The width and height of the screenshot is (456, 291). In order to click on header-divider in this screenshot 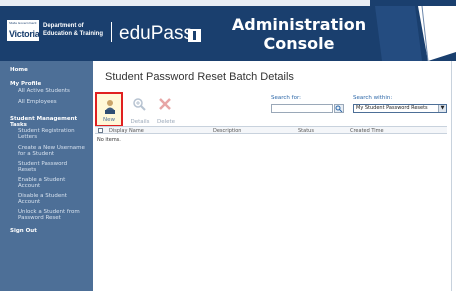, I will do `click(111, 32)`.